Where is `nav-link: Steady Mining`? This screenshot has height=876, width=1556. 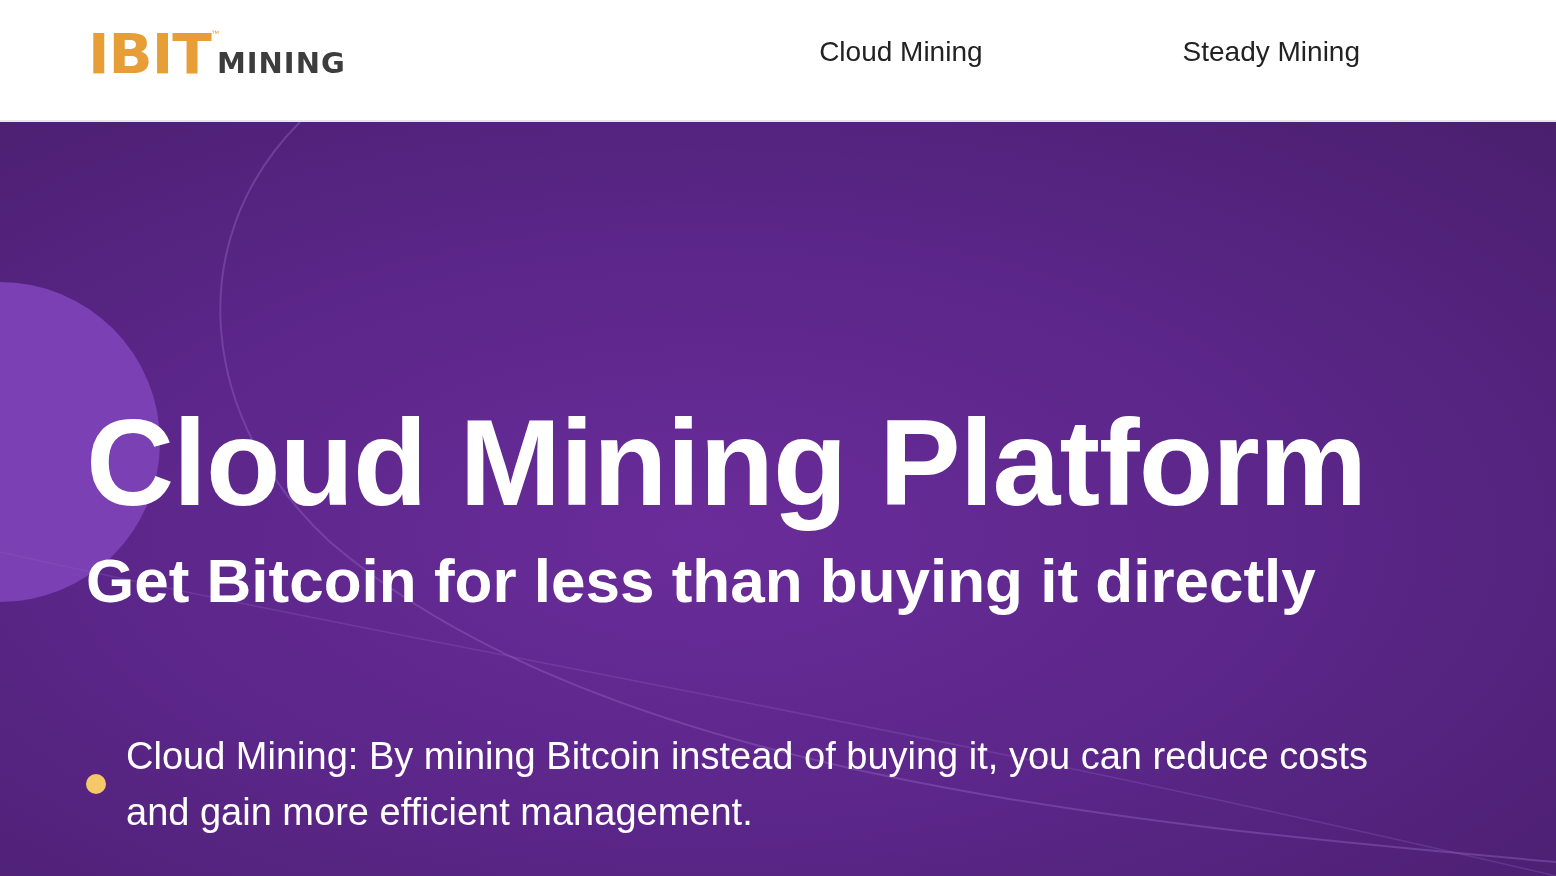 nav-link: Steady Mining is located at coordinates (1271, 52).